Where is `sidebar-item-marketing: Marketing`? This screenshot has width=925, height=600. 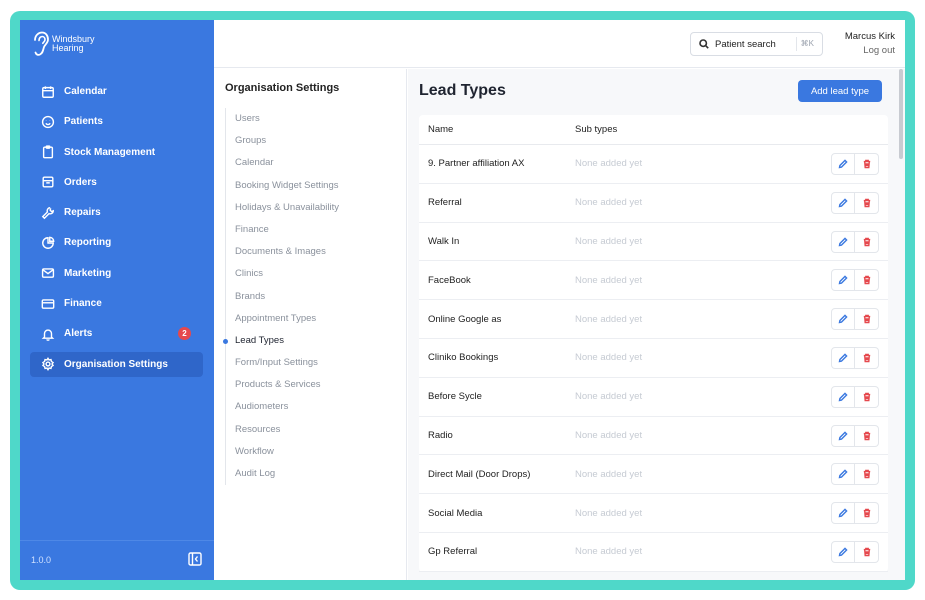 sidebar-item-marketing: Marketing is located at coordinates (116, 273).